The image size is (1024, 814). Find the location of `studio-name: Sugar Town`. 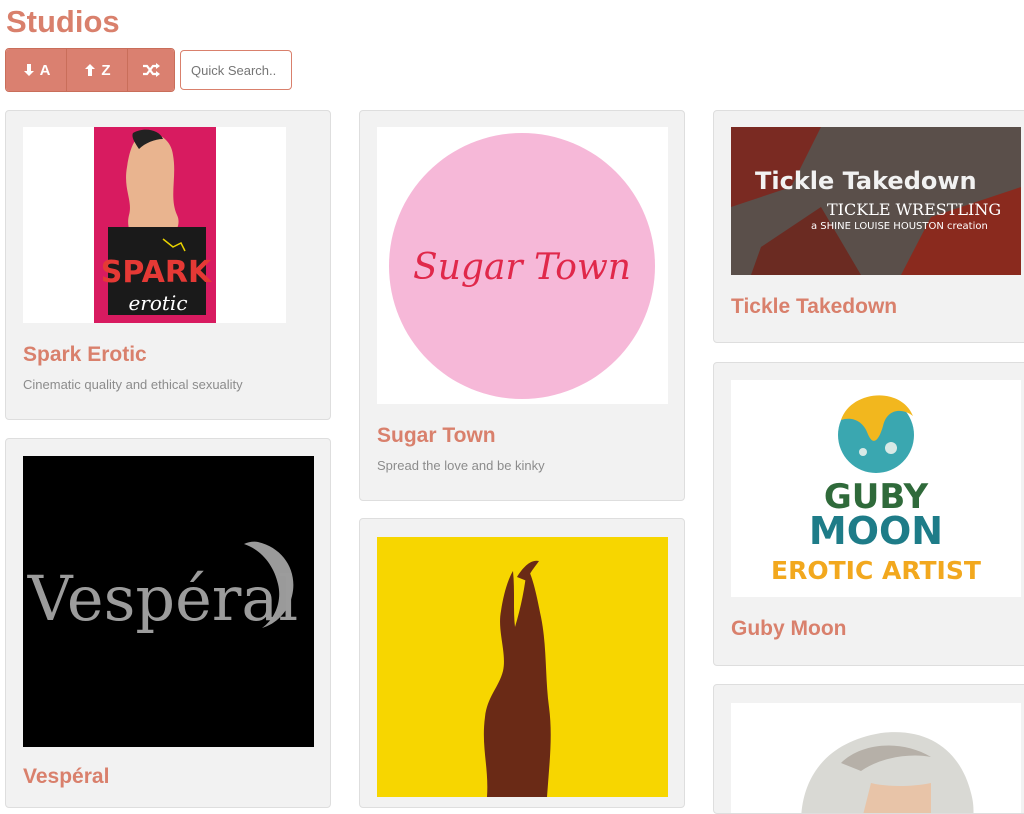

studio-name: Sugar Town is located at coordinates (436, 436).